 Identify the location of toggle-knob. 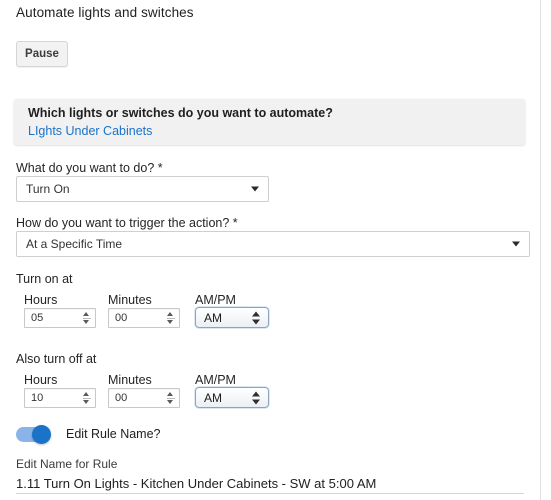
(41, 434).